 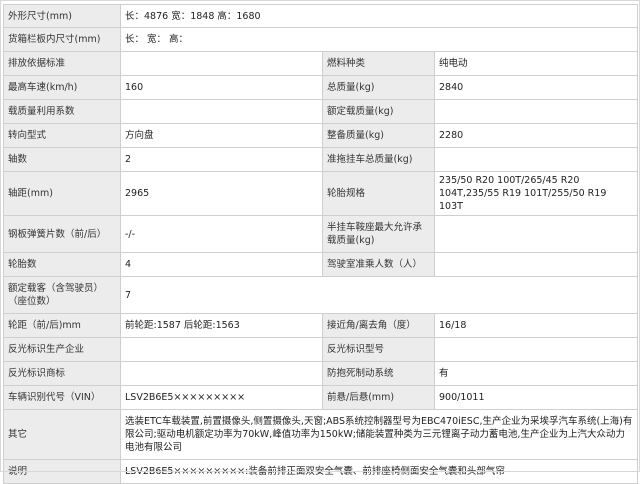 What do you see at coordinates (379, 16) in the screenshot?
I see `spec-value: 长：4876 宽：1848 高：1680` at bounding box center [379, 16].